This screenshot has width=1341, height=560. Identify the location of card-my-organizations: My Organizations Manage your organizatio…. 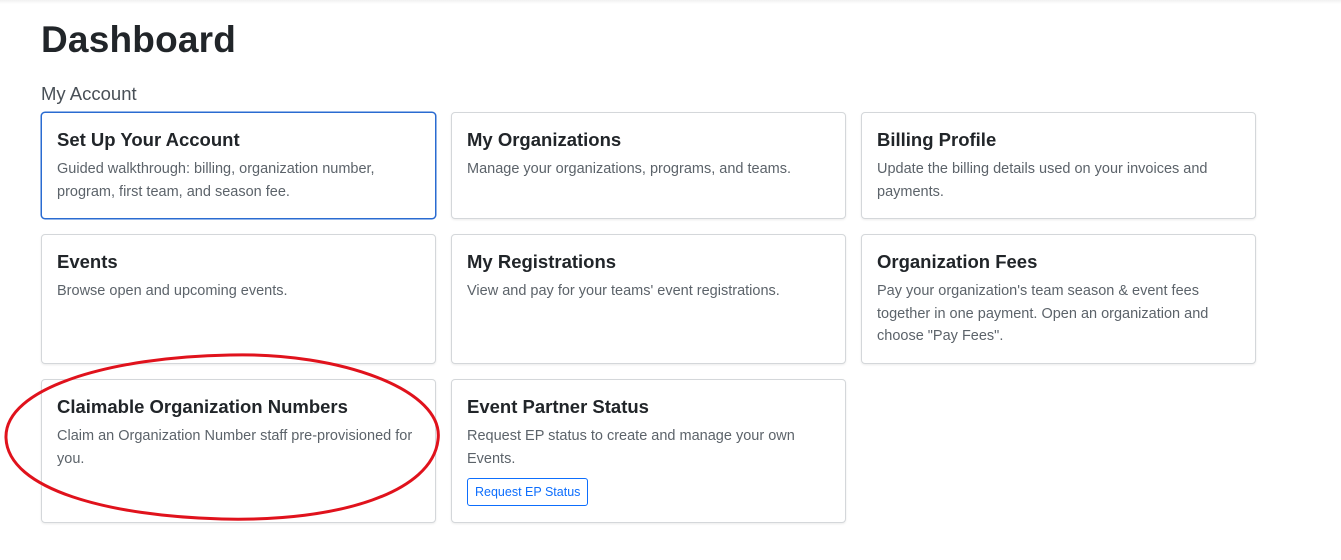
(648, 165).